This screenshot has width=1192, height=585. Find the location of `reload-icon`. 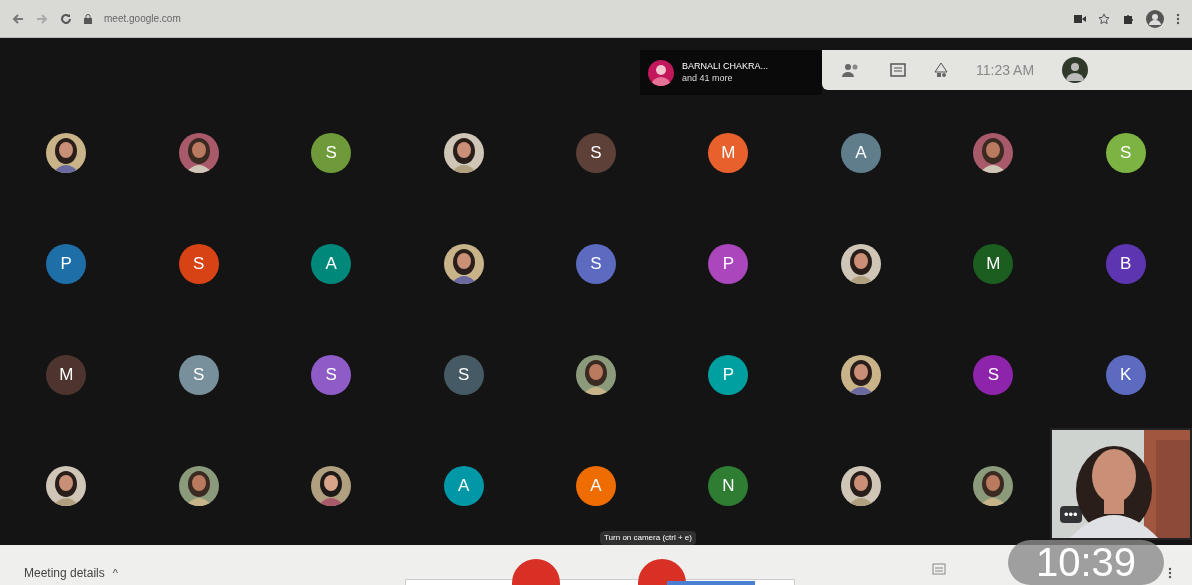

reload-icon is located at coordinates (66, 18).